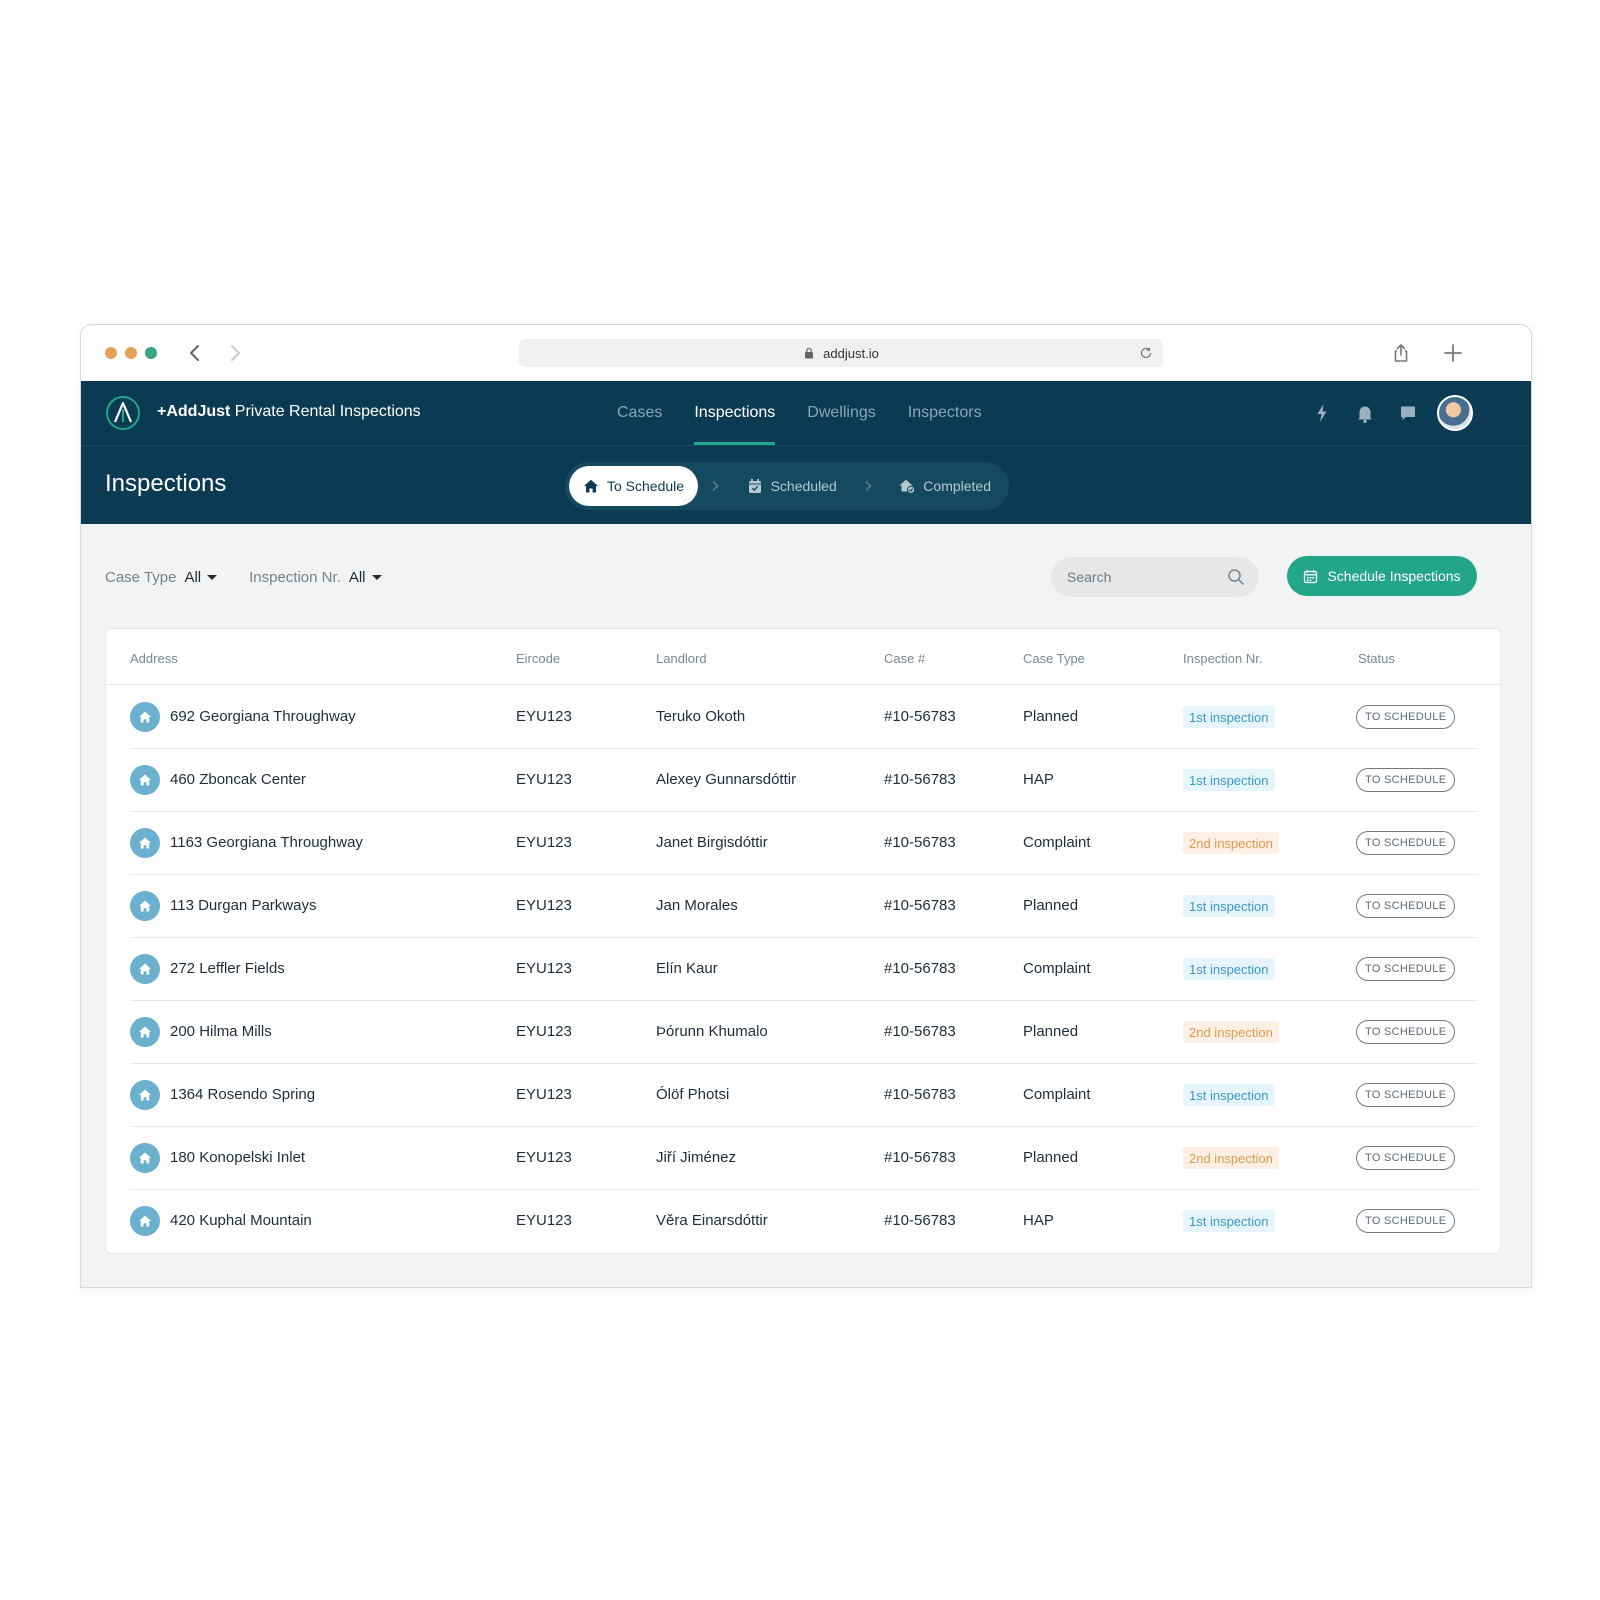  Describe the element at coordinates (237, 1157) in the screenshot. I see `address-cell: 180 Konopelski Inlet` at that location.